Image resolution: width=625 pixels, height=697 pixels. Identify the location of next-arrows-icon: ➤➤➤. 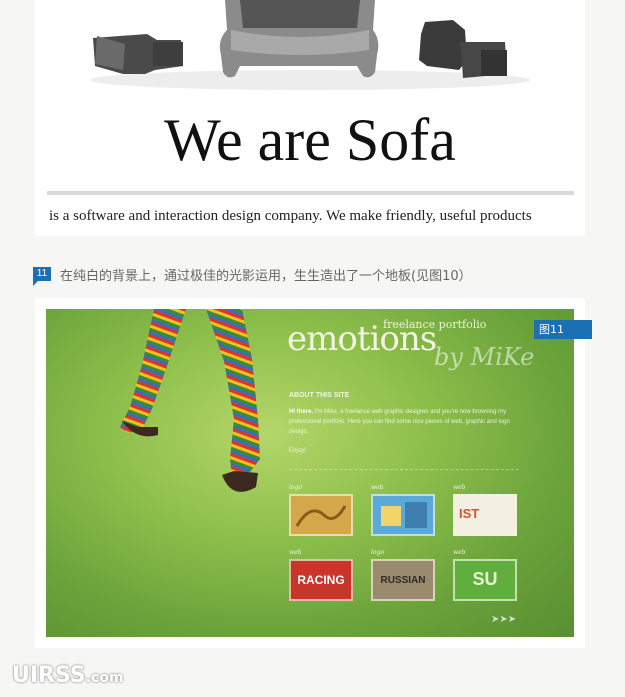
(503, 619).